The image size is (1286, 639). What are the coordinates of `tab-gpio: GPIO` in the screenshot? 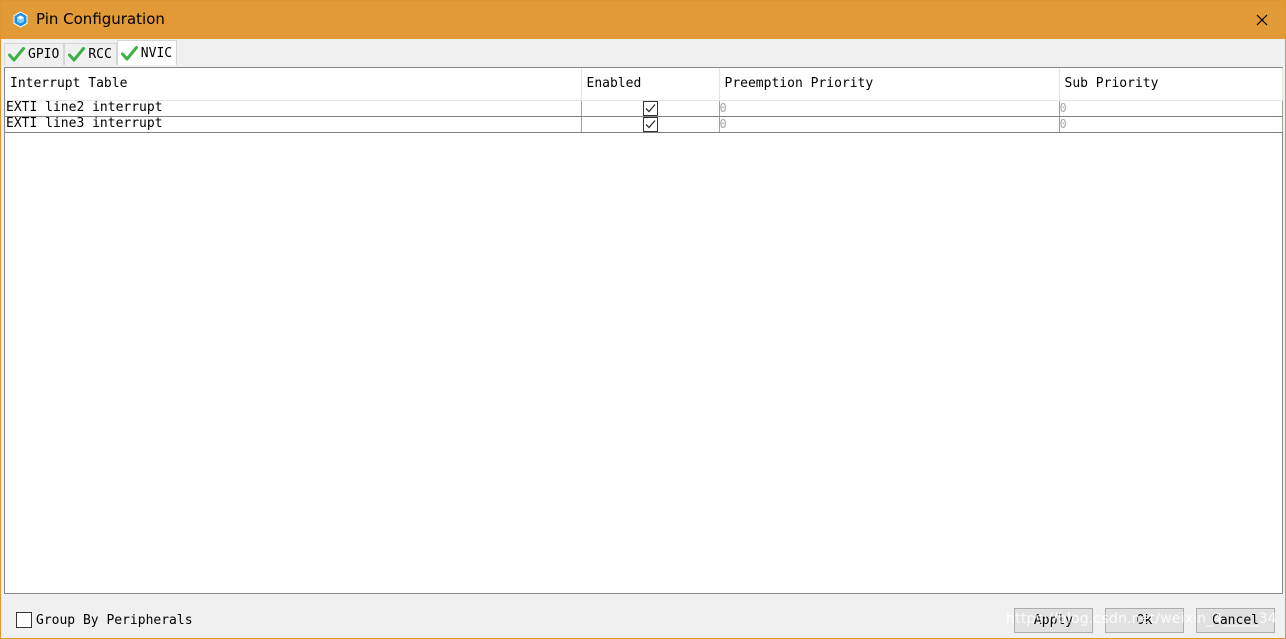 It's located at (34, 54).